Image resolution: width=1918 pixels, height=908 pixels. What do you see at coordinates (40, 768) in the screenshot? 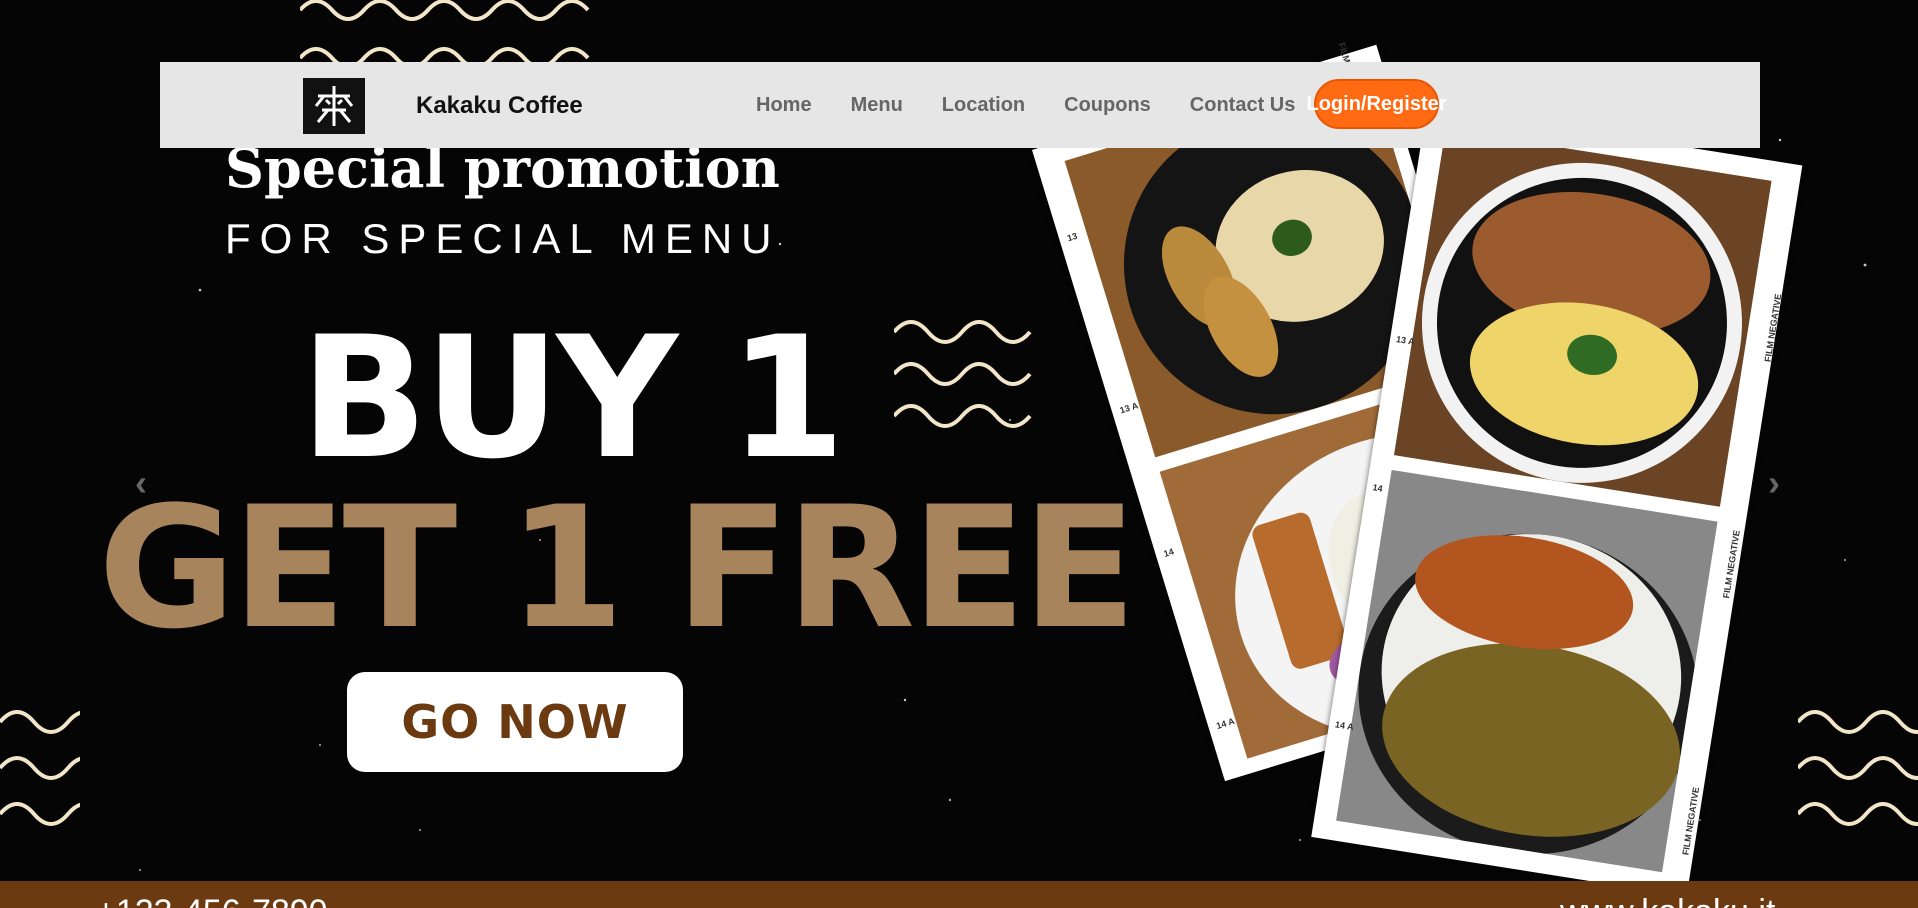
I see `wave-decoration-left` at bounding box center [40, 768].